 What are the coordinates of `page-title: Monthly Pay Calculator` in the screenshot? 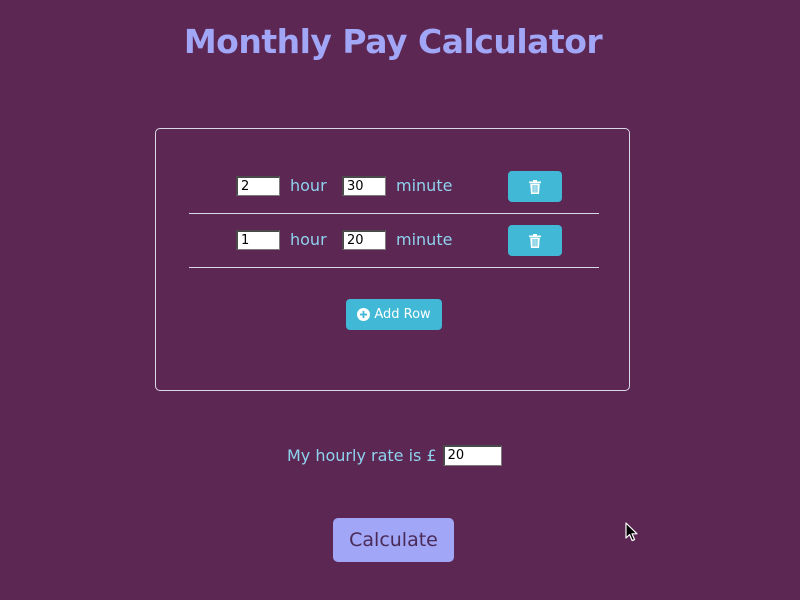 It's located at (393, 41).